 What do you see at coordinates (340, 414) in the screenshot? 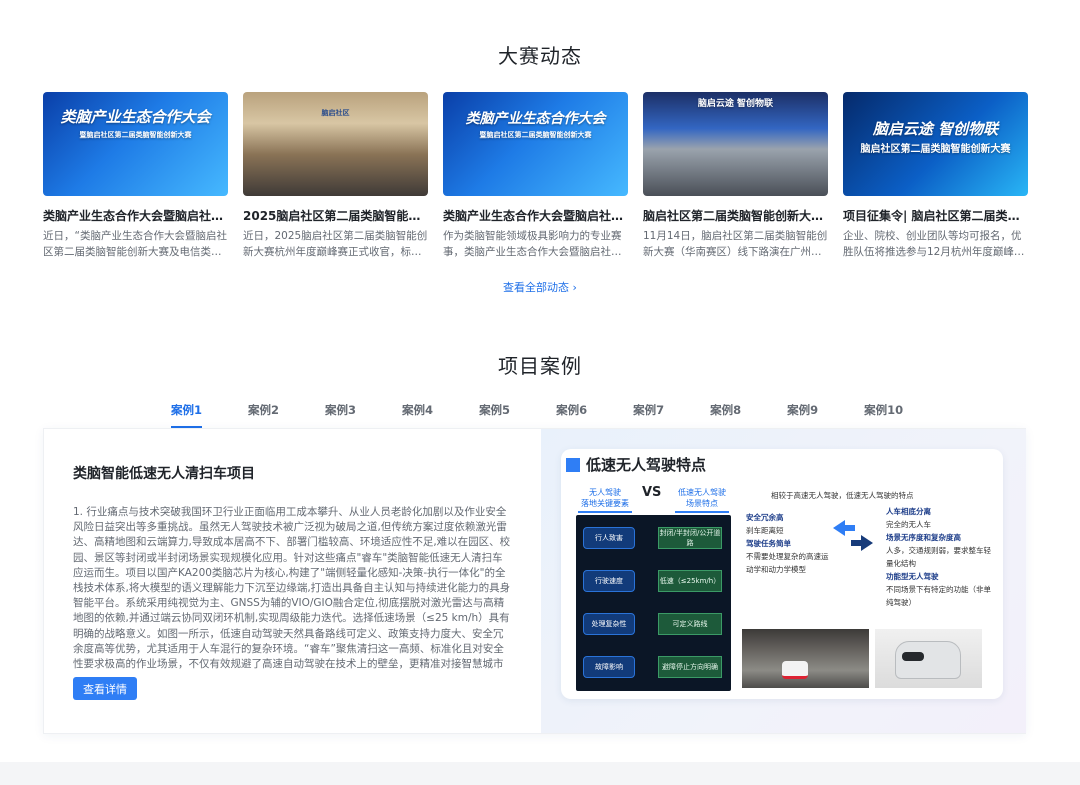
I see `tab-case-3: 案例3` at bounding box center [340, 414].